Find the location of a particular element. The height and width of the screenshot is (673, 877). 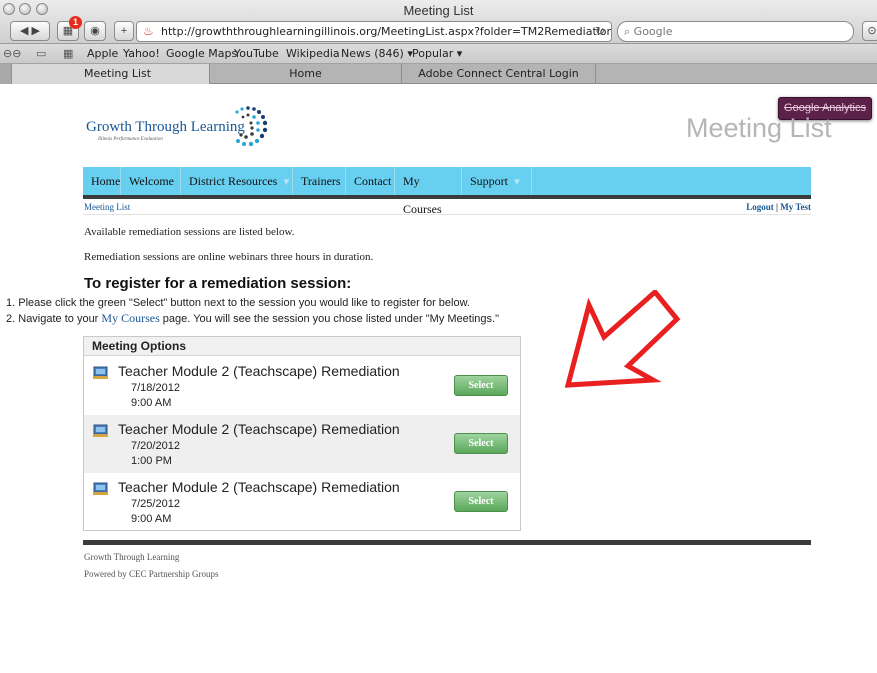

bookmark-apple: Apple is located at coordinates (102, 53).